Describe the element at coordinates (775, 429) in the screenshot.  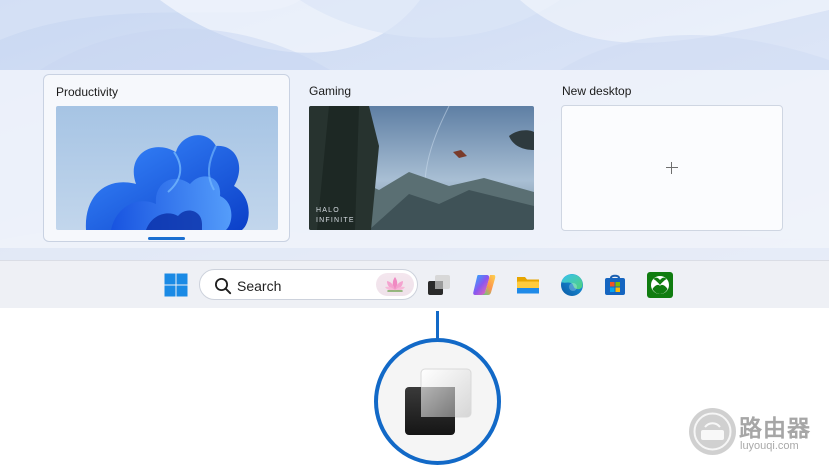
I see `watermark-text: 路由器` at that location.